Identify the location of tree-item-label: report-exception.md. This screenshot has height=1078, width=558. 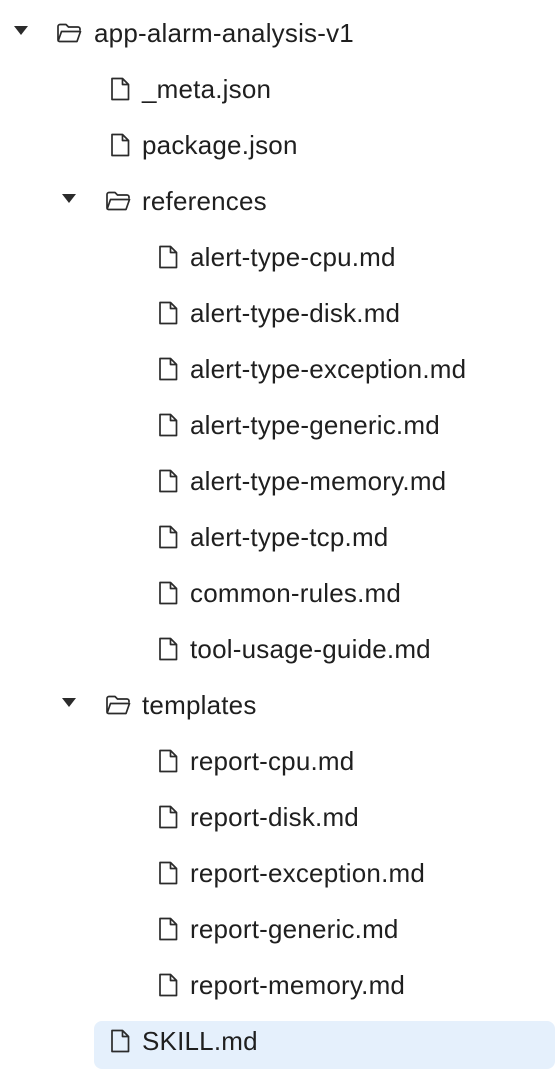
(308, 873).